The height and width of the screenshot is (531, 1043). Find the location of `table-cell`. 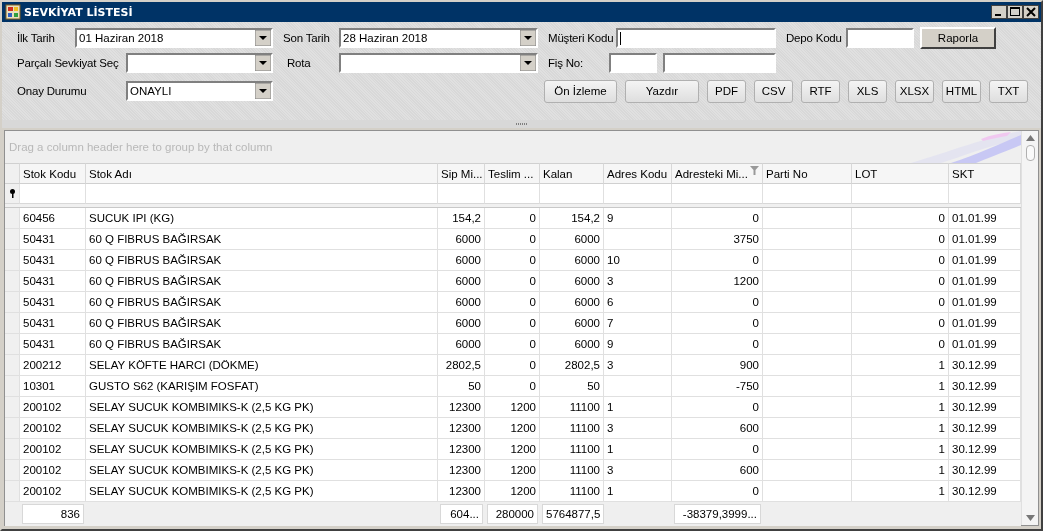

table-cell is located at coordinates (638, 386).